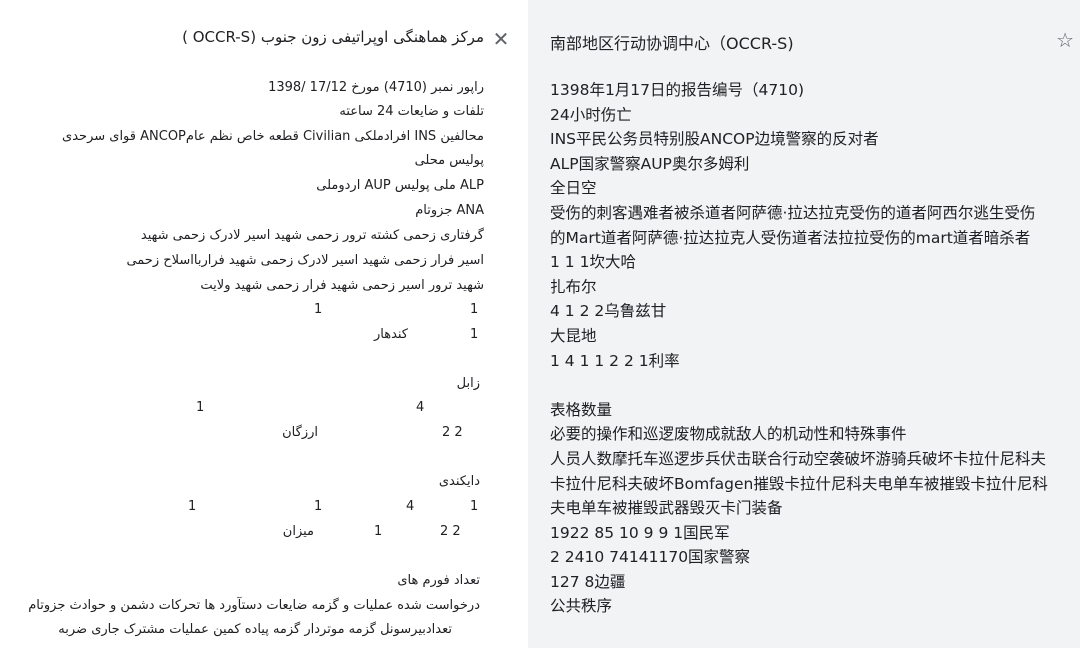 The image size is (1080, 648). Describe the element at coordinates (581, 409) in the screenshot. I see `translation-line: 表格数量` at that location.